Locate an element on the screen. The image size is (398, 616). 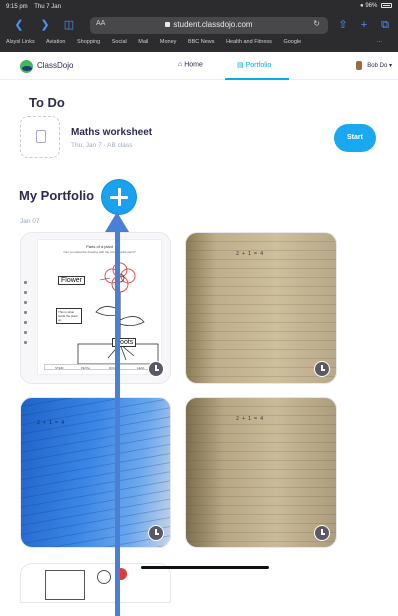
footer-word: STEM is located at coordinates (59, 368).